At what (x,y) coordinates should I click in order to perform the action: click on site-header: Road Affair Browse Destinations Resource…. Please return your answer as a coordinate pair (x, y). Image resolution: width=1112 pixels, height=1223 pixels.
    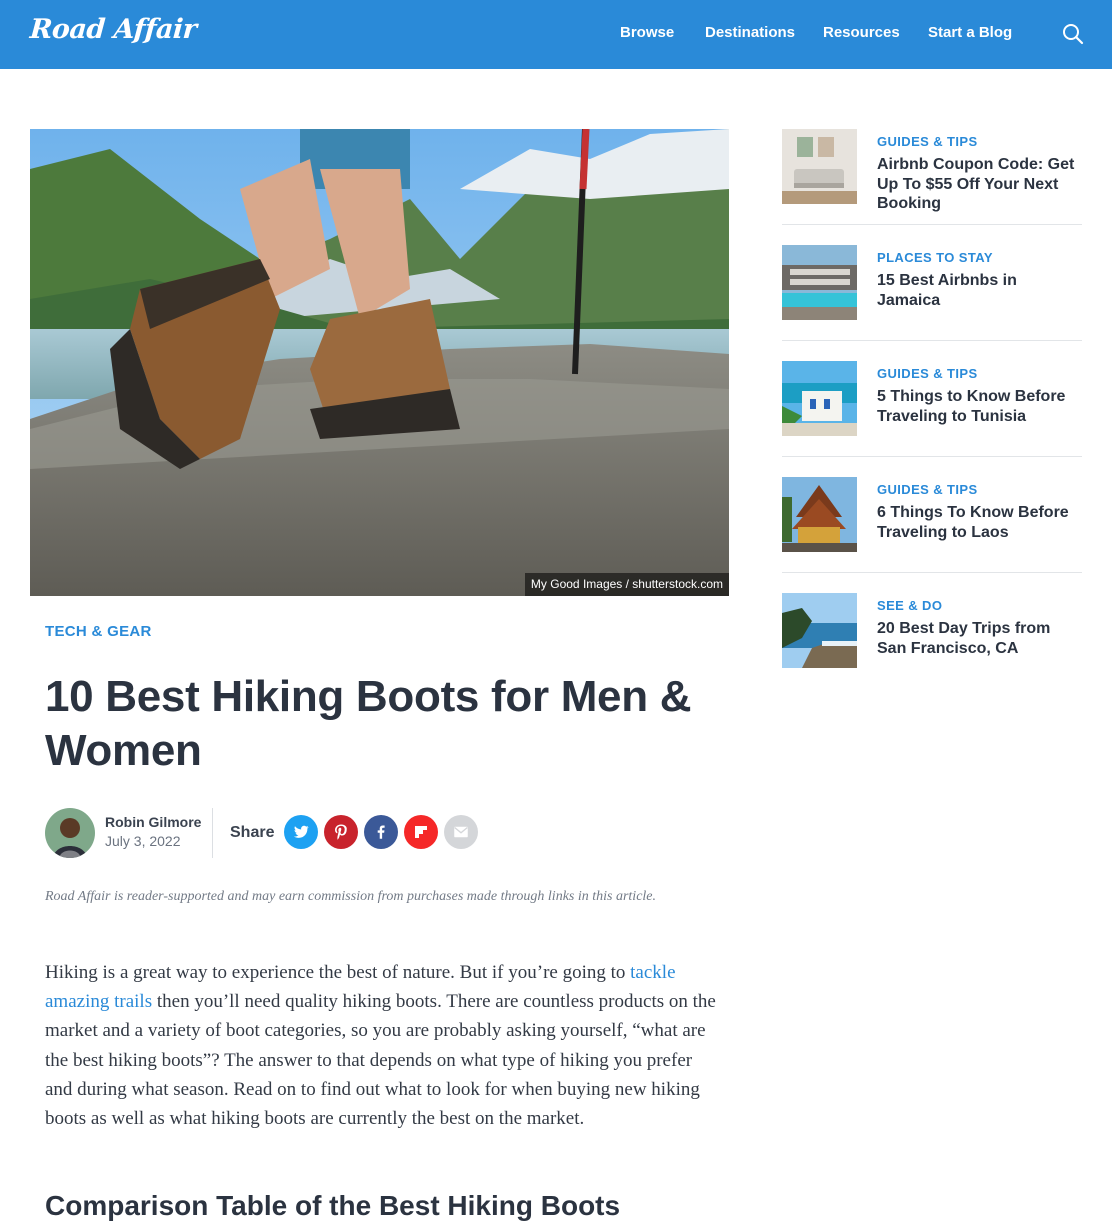
    Looking at the image, I should click on (556, 34).